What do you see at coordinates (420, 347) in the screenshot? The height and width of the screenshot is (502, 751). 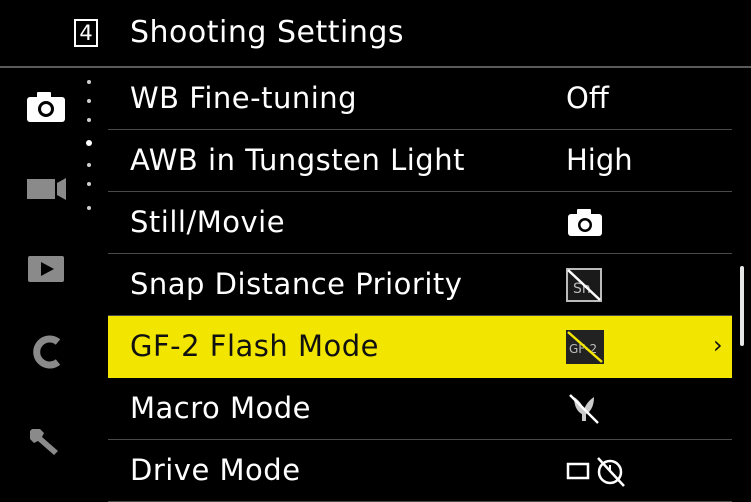 I see `menu-item-gf2-flash-mode: GF-2 Flash Mode GF-2 ›` at bounding box center [420, 347].